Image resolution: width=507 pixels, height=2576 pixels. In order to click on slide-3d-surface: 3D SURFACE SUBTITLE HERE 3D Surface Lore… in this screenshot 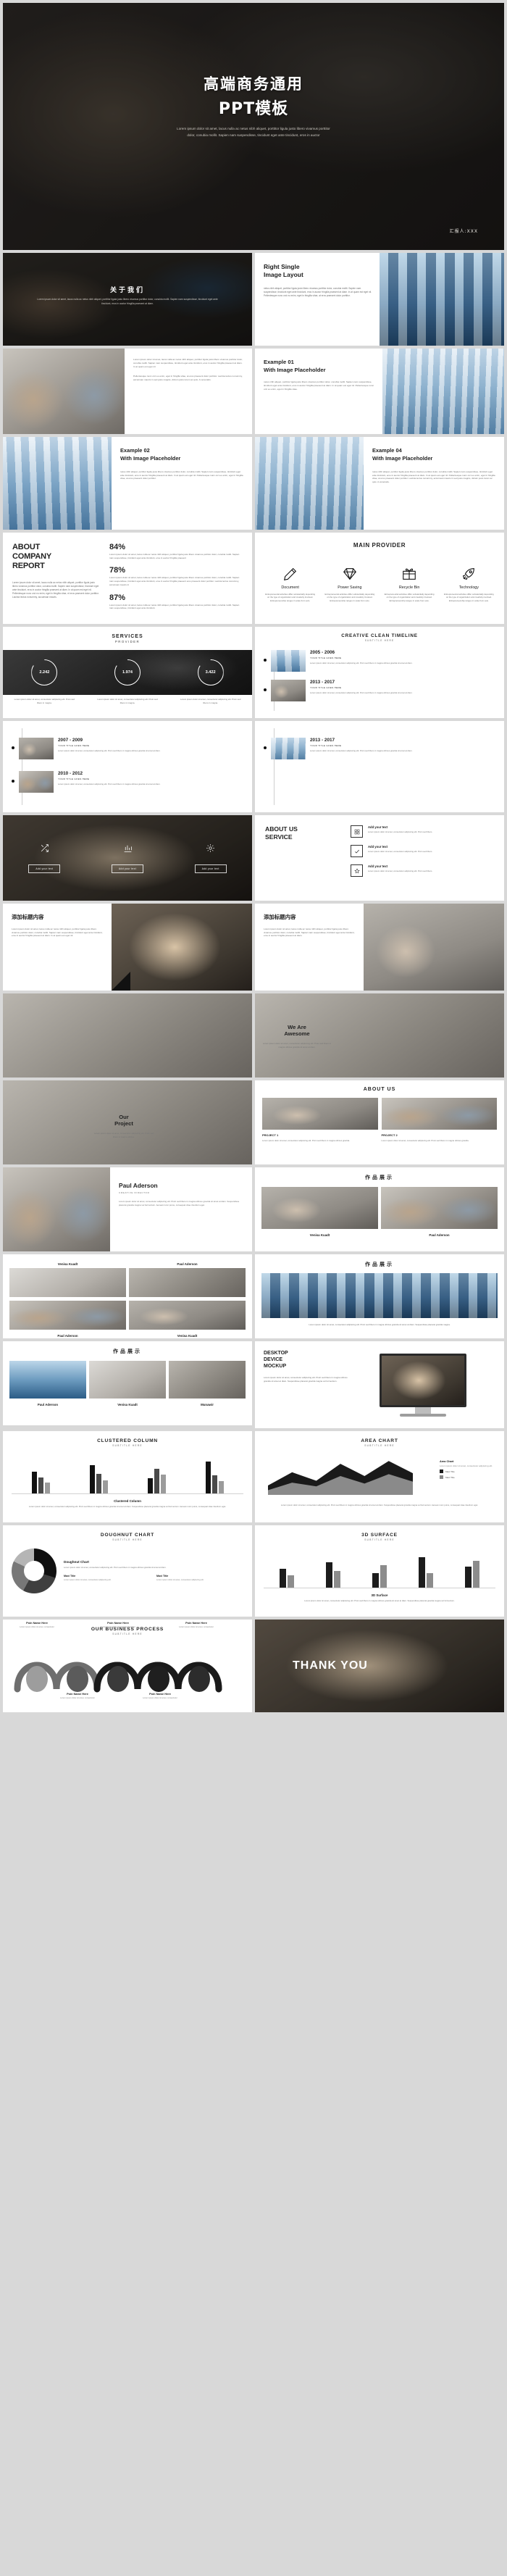, I will do `click(380, 1571)`.